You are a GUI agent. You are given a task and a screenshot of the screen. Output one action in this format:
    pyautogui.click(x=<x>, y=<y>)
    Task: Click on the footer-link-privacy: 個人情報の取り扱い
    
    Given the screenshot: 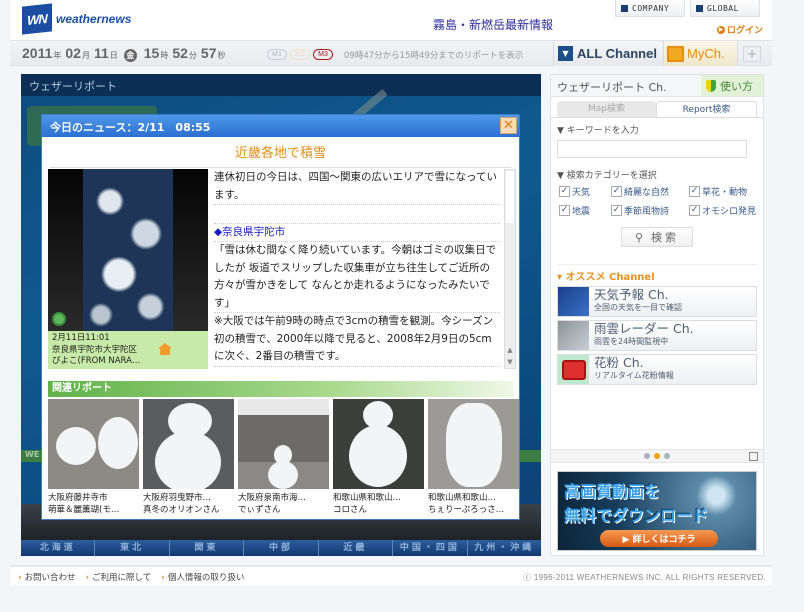 What is the action you would take?
    pyautogui.click(x=203, y=577)
    